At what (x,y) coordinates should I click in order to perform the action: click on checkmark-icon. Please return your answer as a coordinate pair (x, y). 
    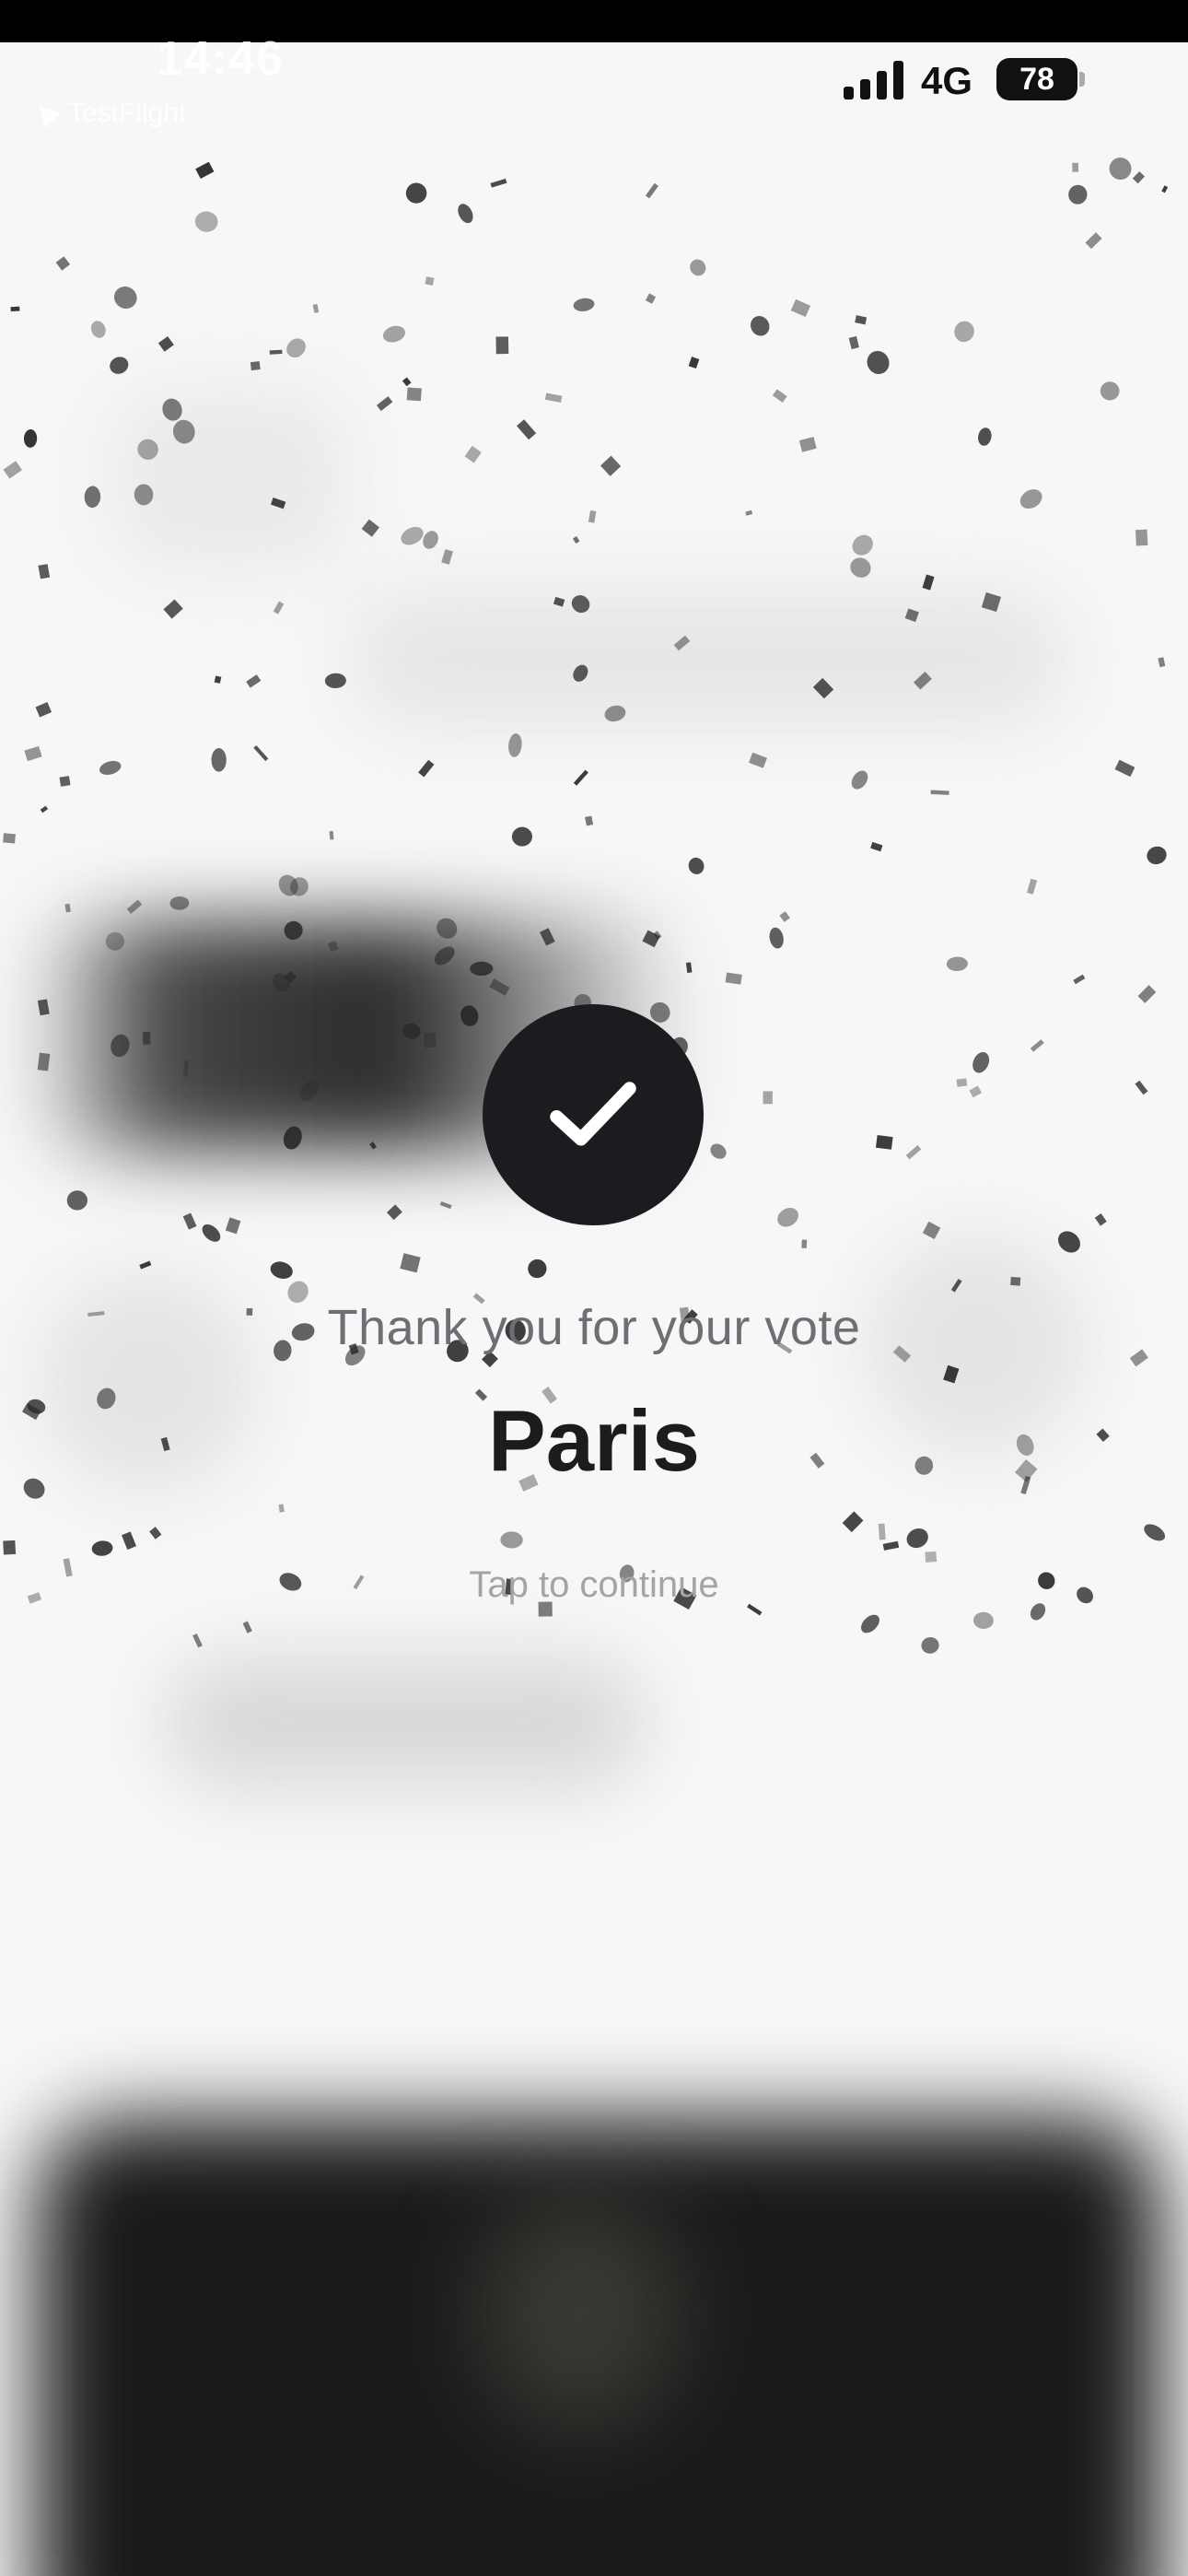
    Looking at the image, I should click on (593, 1114).